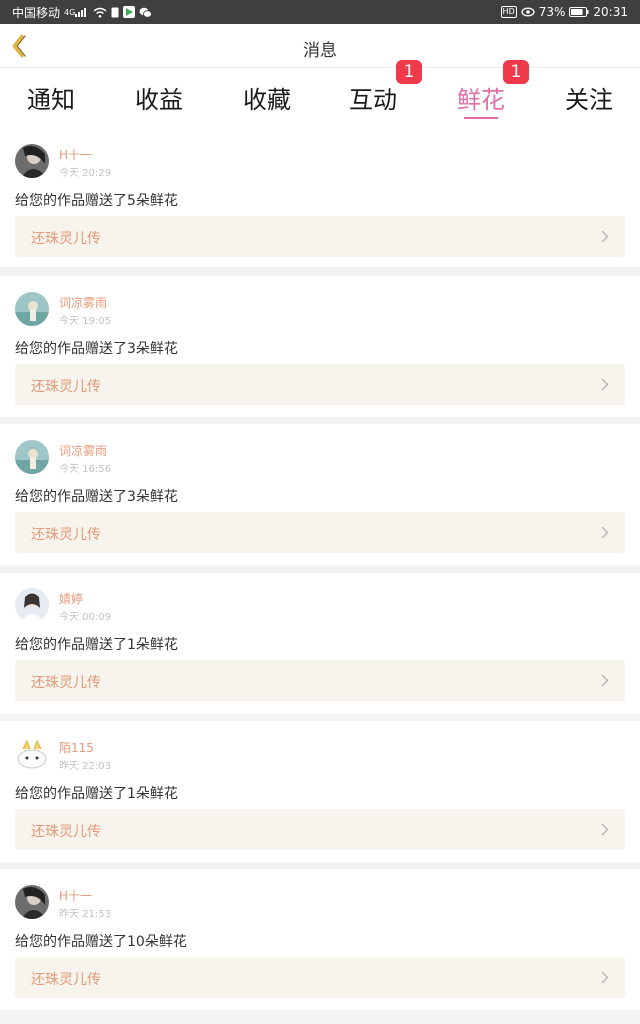 Image resolution: width=640 pixels, height=1024 pixels. What do you see at coordinates (320, 494) in the screenshot?
I see `list-item: 词凉雾雨 今天 16:56 给您的作品赠送了3朵鲜花 还珠灵儿传` at bounding box center [320, 494].